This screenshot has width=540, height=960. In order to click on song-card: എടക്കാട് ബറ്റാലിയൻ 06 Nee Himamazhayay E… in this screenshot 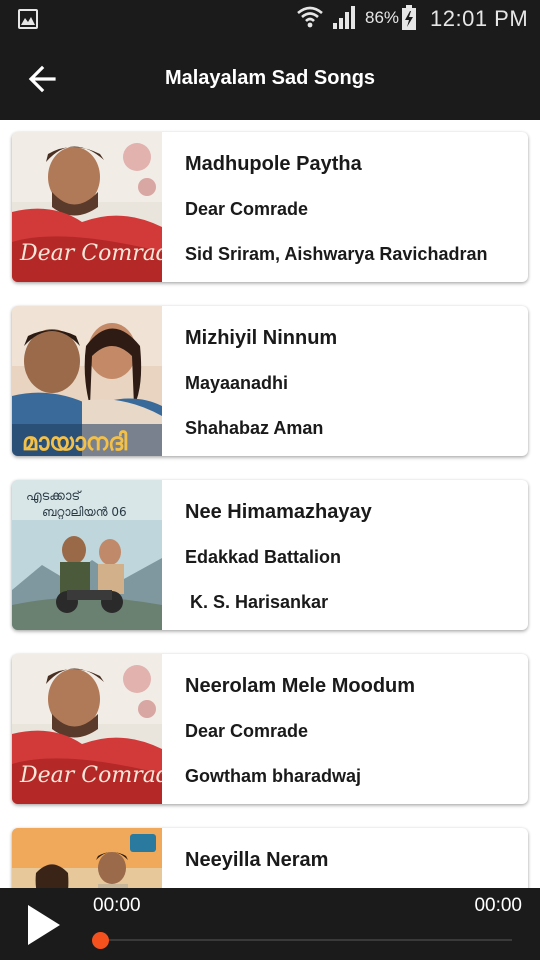, I will do `click(270, 555)`.